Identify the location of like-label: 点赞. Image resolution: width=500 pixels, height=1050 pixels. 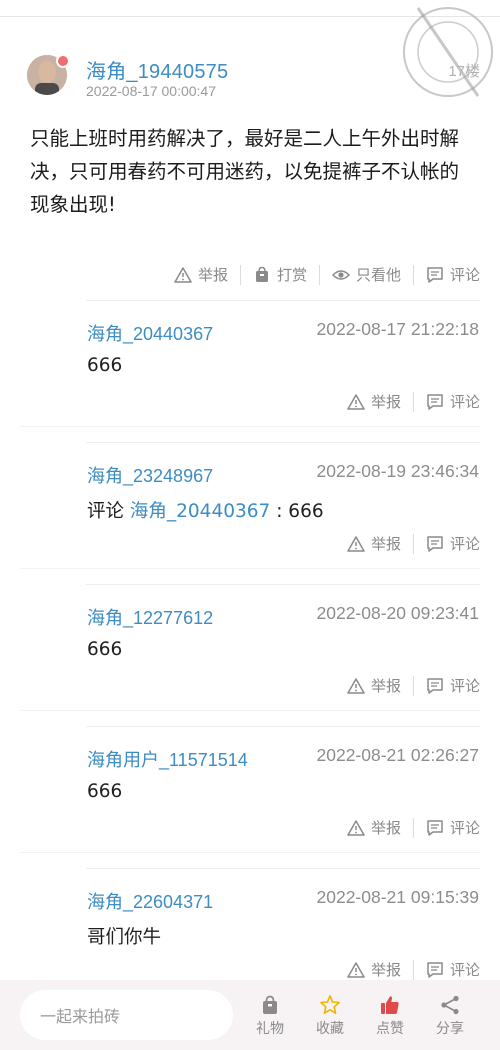
(390, 1029).